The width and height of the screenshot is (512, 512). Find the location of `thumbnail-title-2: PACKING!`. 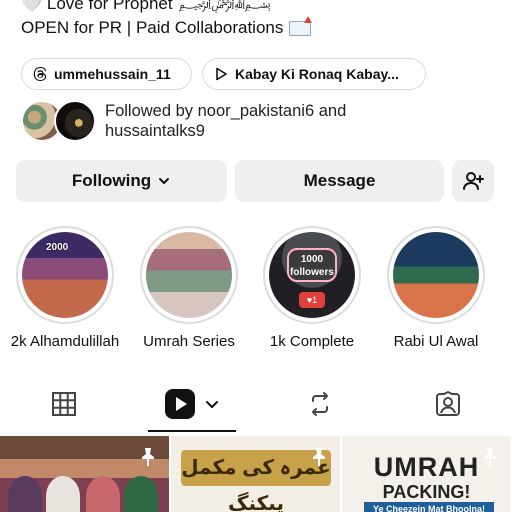

thumbnail-title-2: PACKING! is located at coordinates (426, 492).